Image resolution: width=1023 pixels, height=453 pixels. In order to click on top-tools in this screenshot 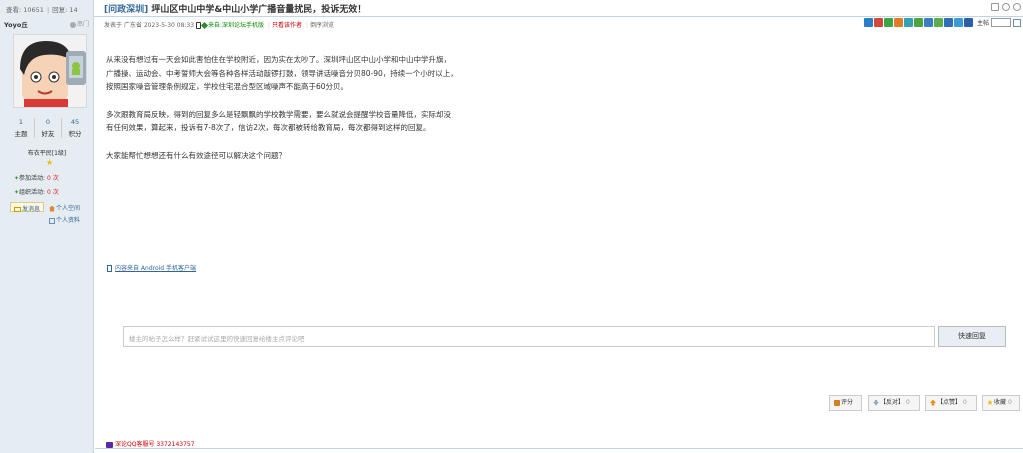, I will do `click(1005, 8)`.